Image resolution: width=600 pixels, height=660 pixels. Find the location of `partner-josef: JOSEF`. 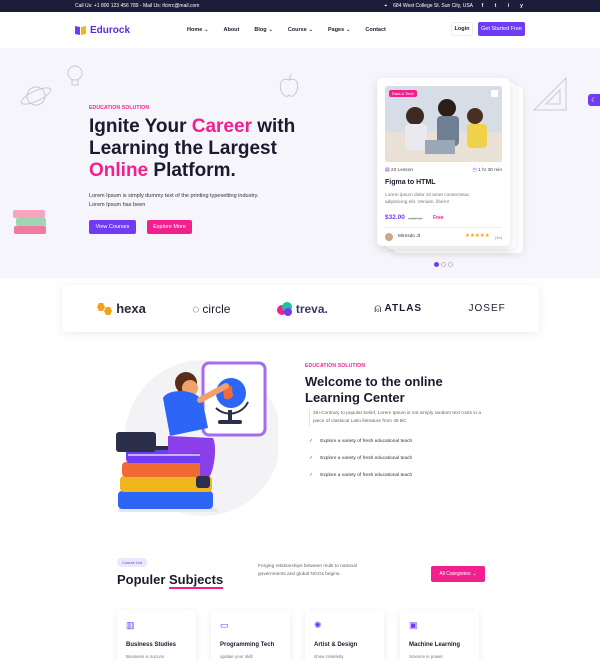

partner-josef: JOSEF is located at coordinates (487, 308).